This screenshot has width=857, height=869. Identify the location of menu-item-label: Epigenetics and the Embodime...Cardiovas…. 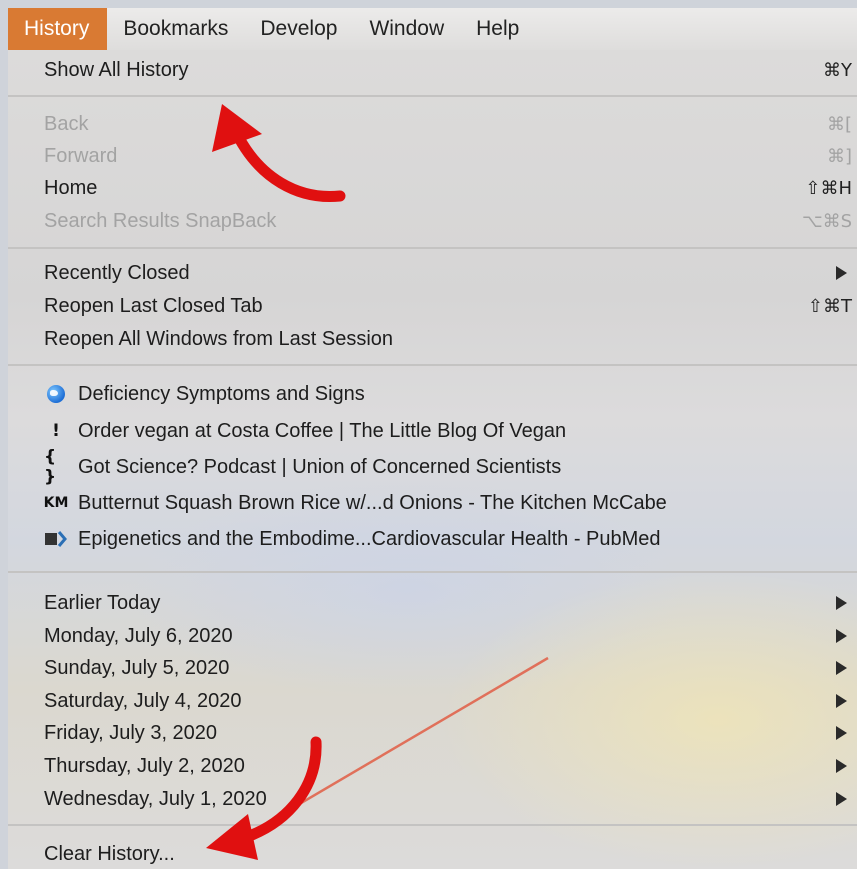
(369, 538).